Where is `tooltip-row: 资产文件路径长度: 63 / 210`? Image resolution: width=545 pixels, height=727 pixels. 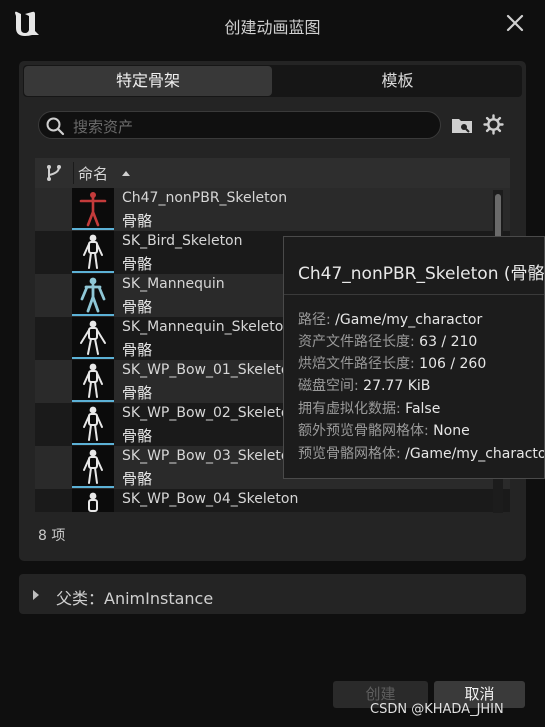
tooltip-row: 资产文件路径长度: 63 / 210 is located at coordinates (387, 341).